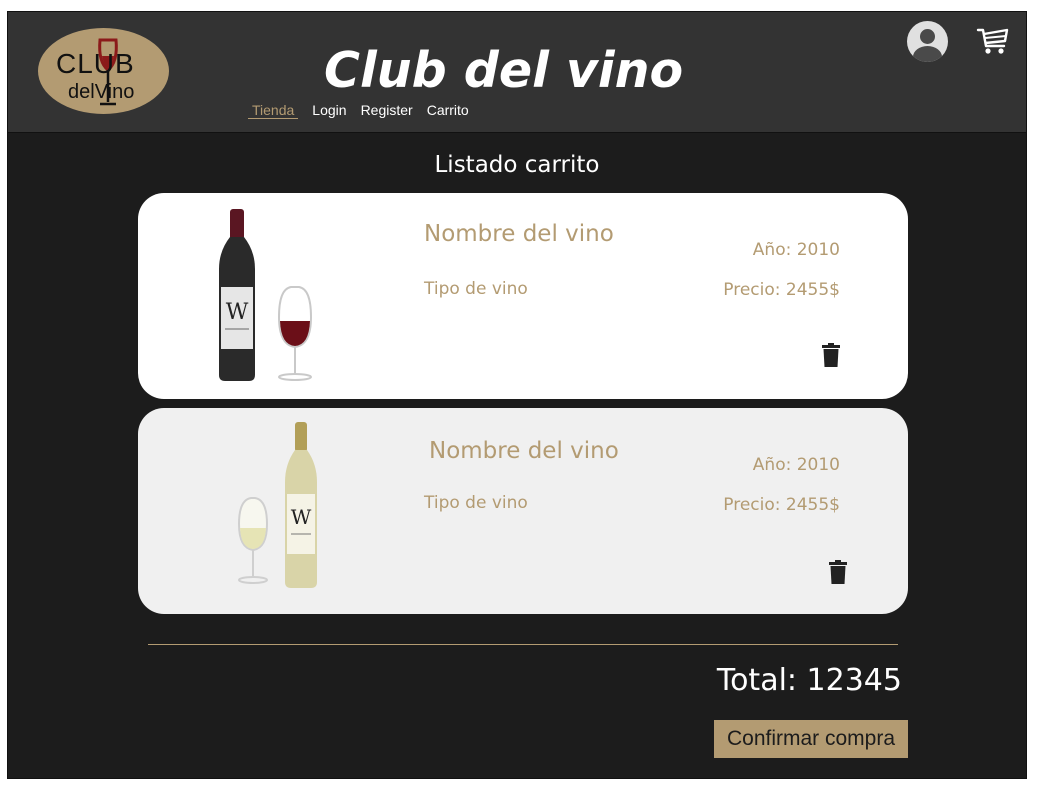  I want to click on avatar-body, so click(927, 54).